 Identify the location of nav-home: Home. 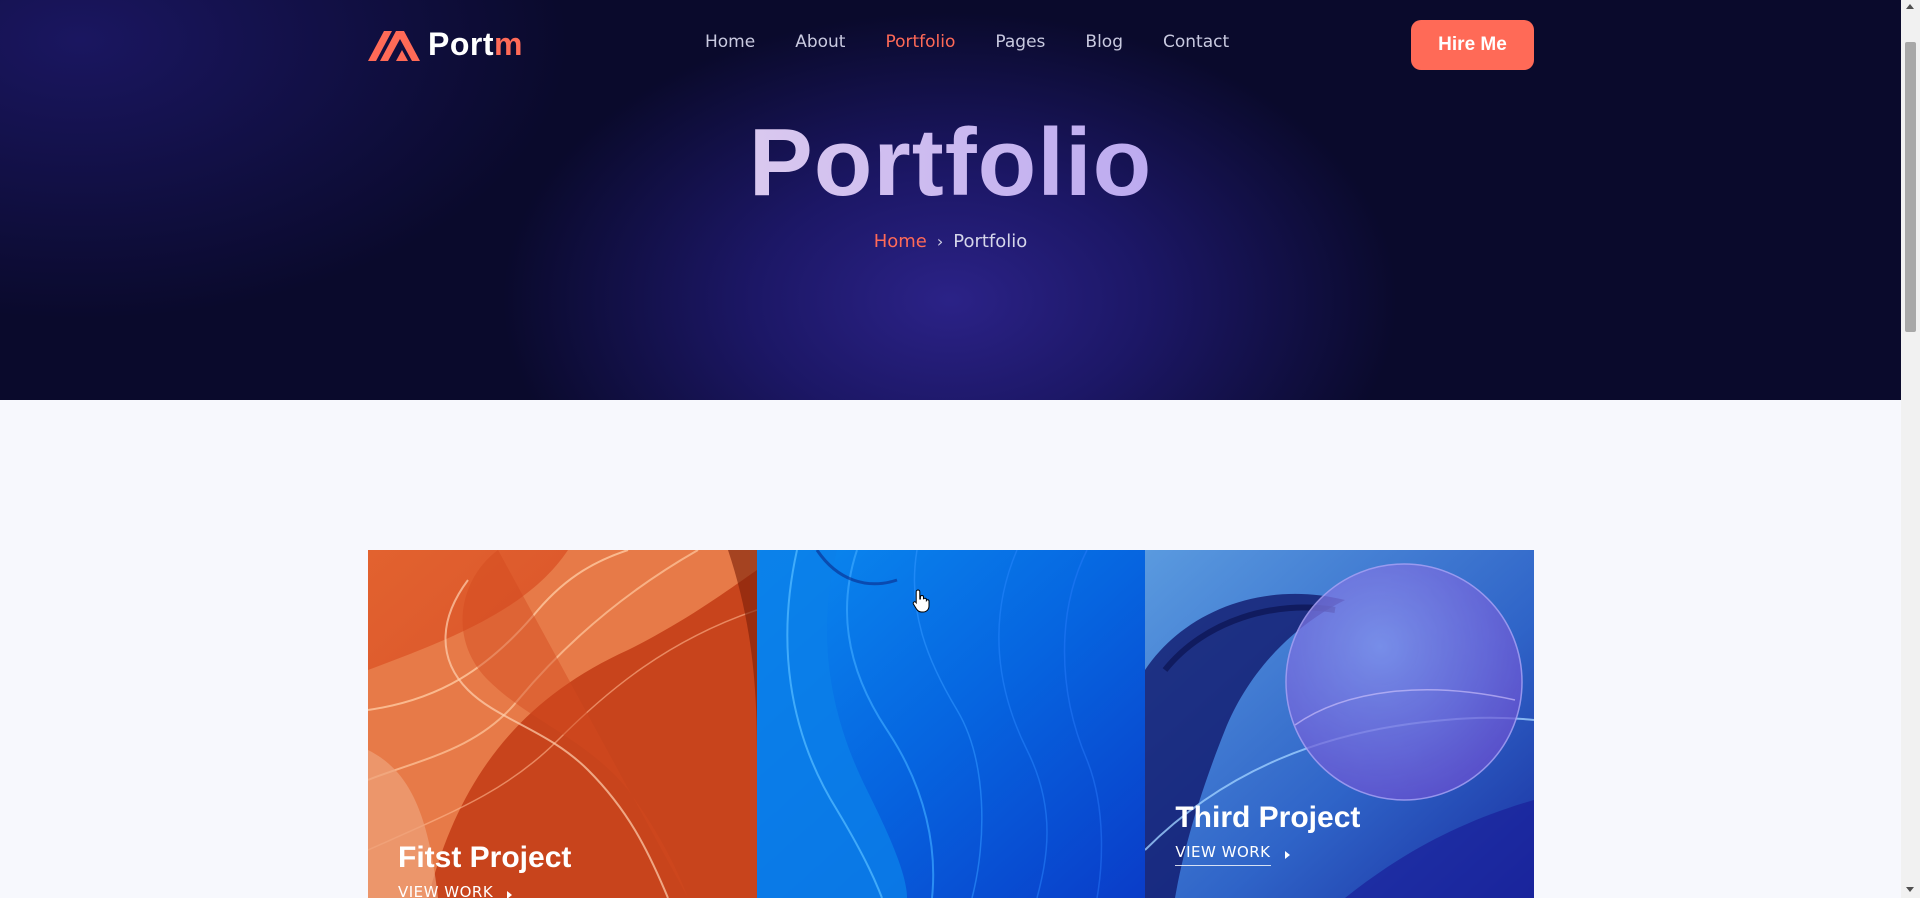
(730, 42).